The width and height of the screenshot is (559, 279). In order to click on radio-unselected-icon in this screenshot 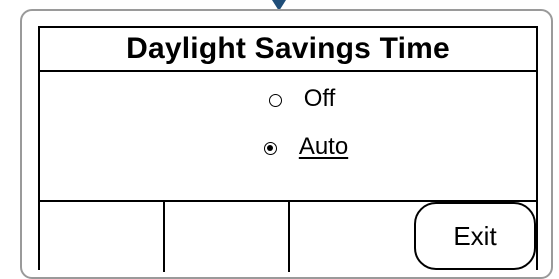, I will do `click(275, 100)`.